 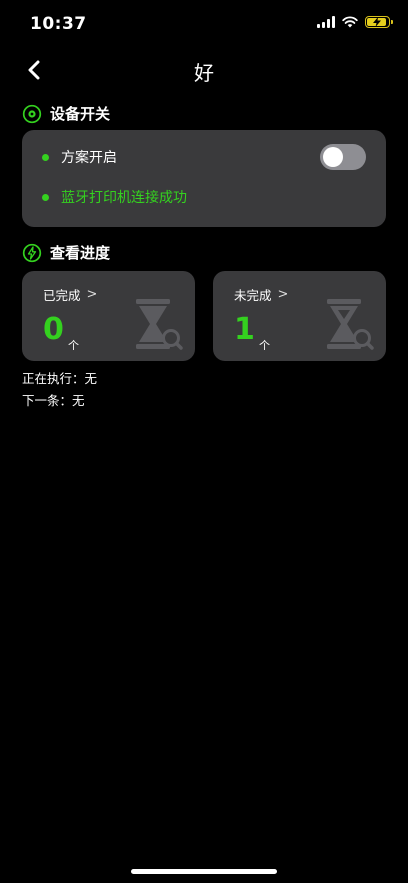 I want to click on wifi-icon, so click(x=350, y=22).